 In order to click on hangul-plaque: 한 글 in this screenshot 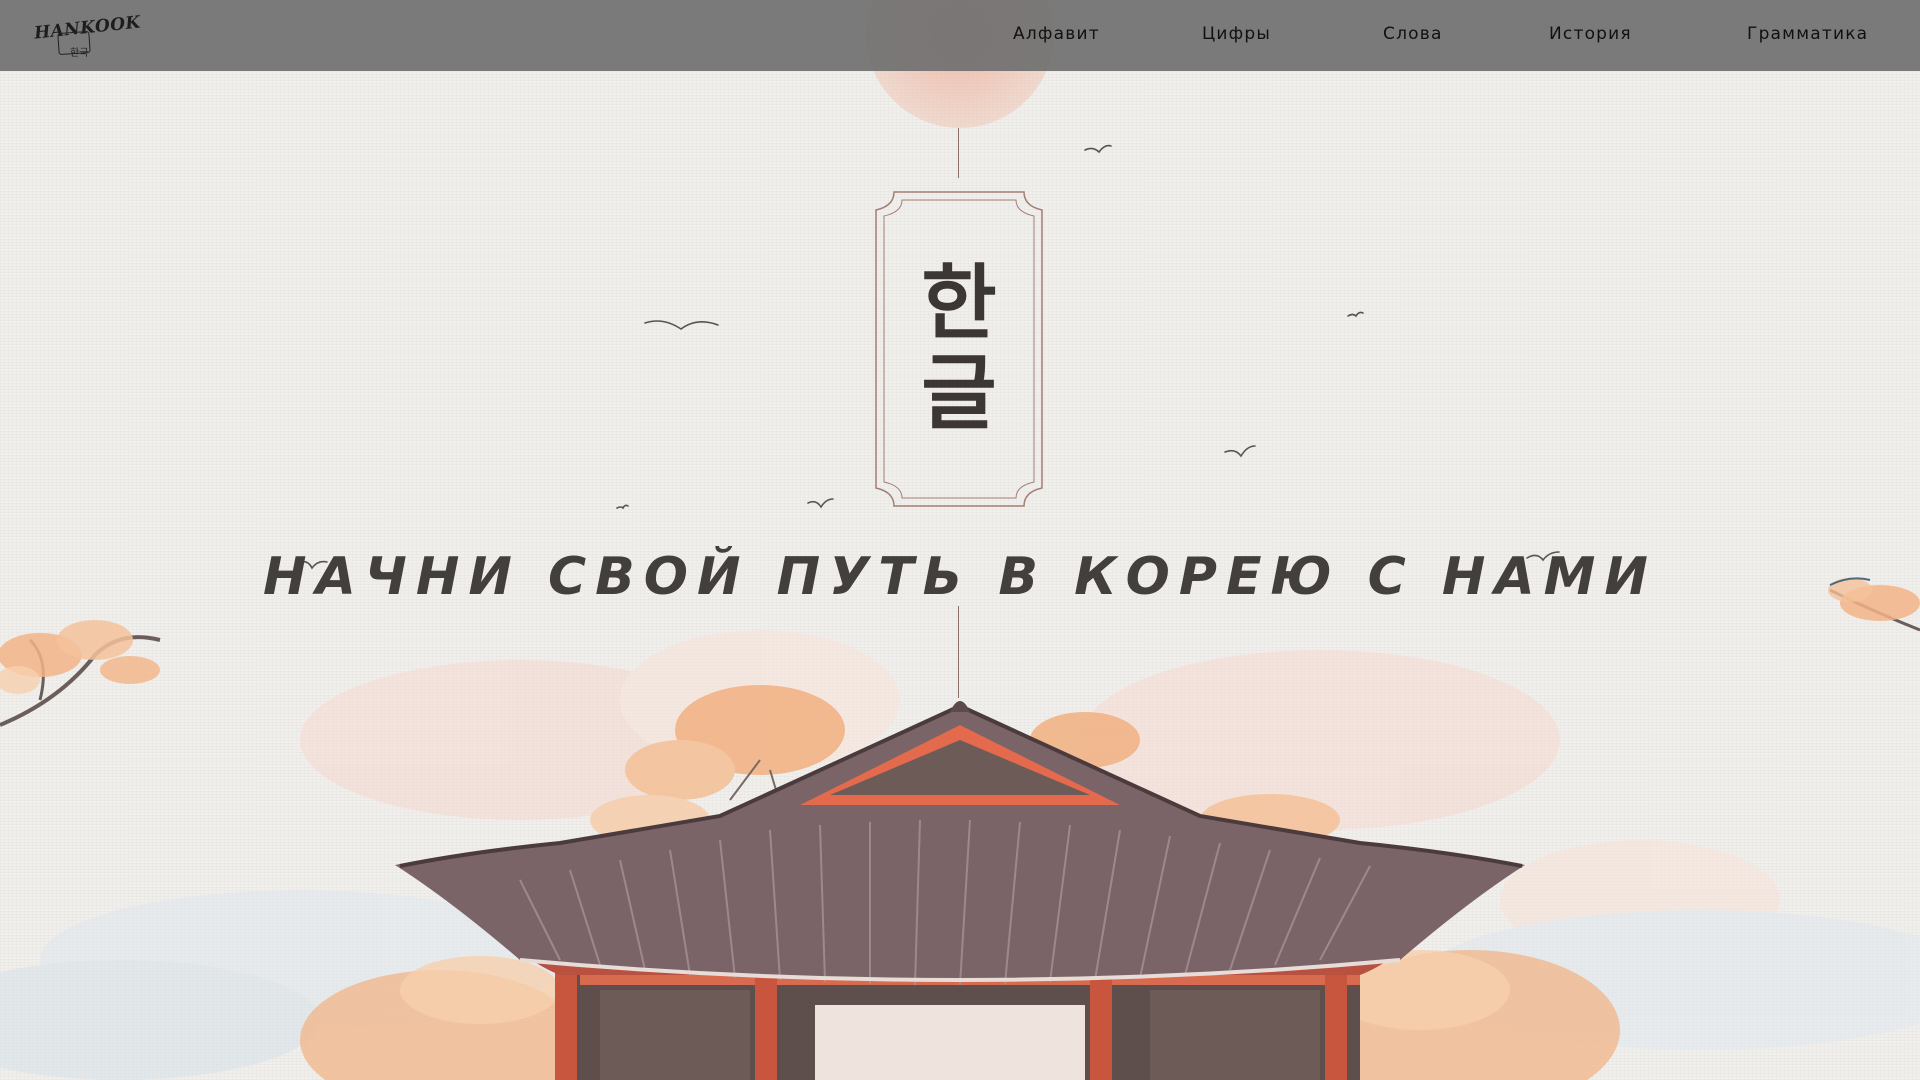, I will do `click(959, 349)`.